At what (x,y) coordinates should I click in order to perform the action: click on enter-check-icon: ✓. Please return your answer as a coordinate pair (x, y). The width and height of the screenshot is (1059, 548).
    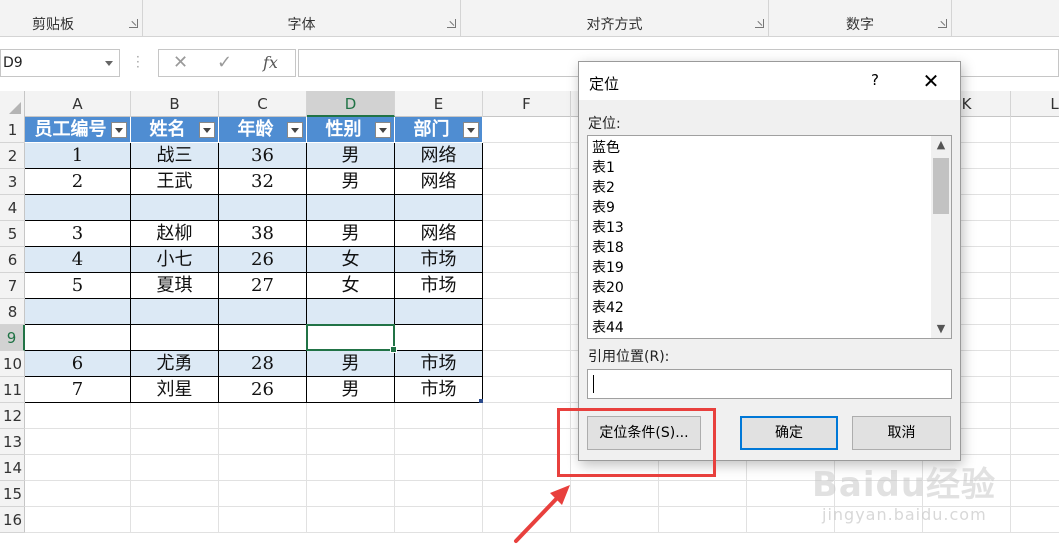
    Looking at the image, I should click on (224, 63).